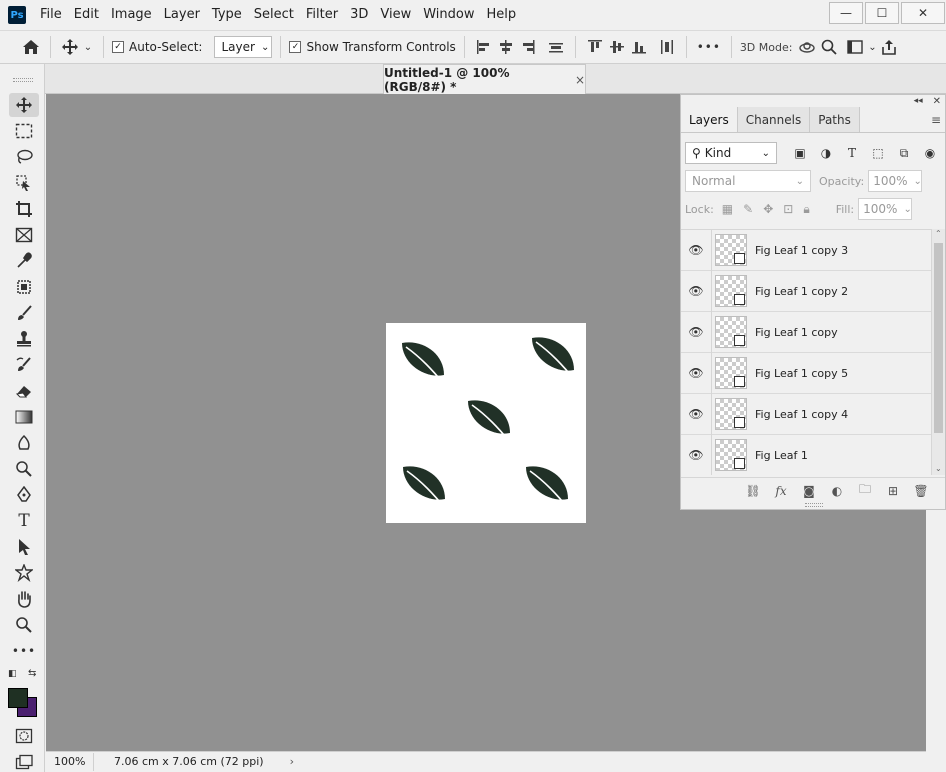 The image size is (946, 772). What do you see at coordinates (24, 547) in the screenshot?
I see `path-selection-tool-icon` at bounding box center [24, 547].